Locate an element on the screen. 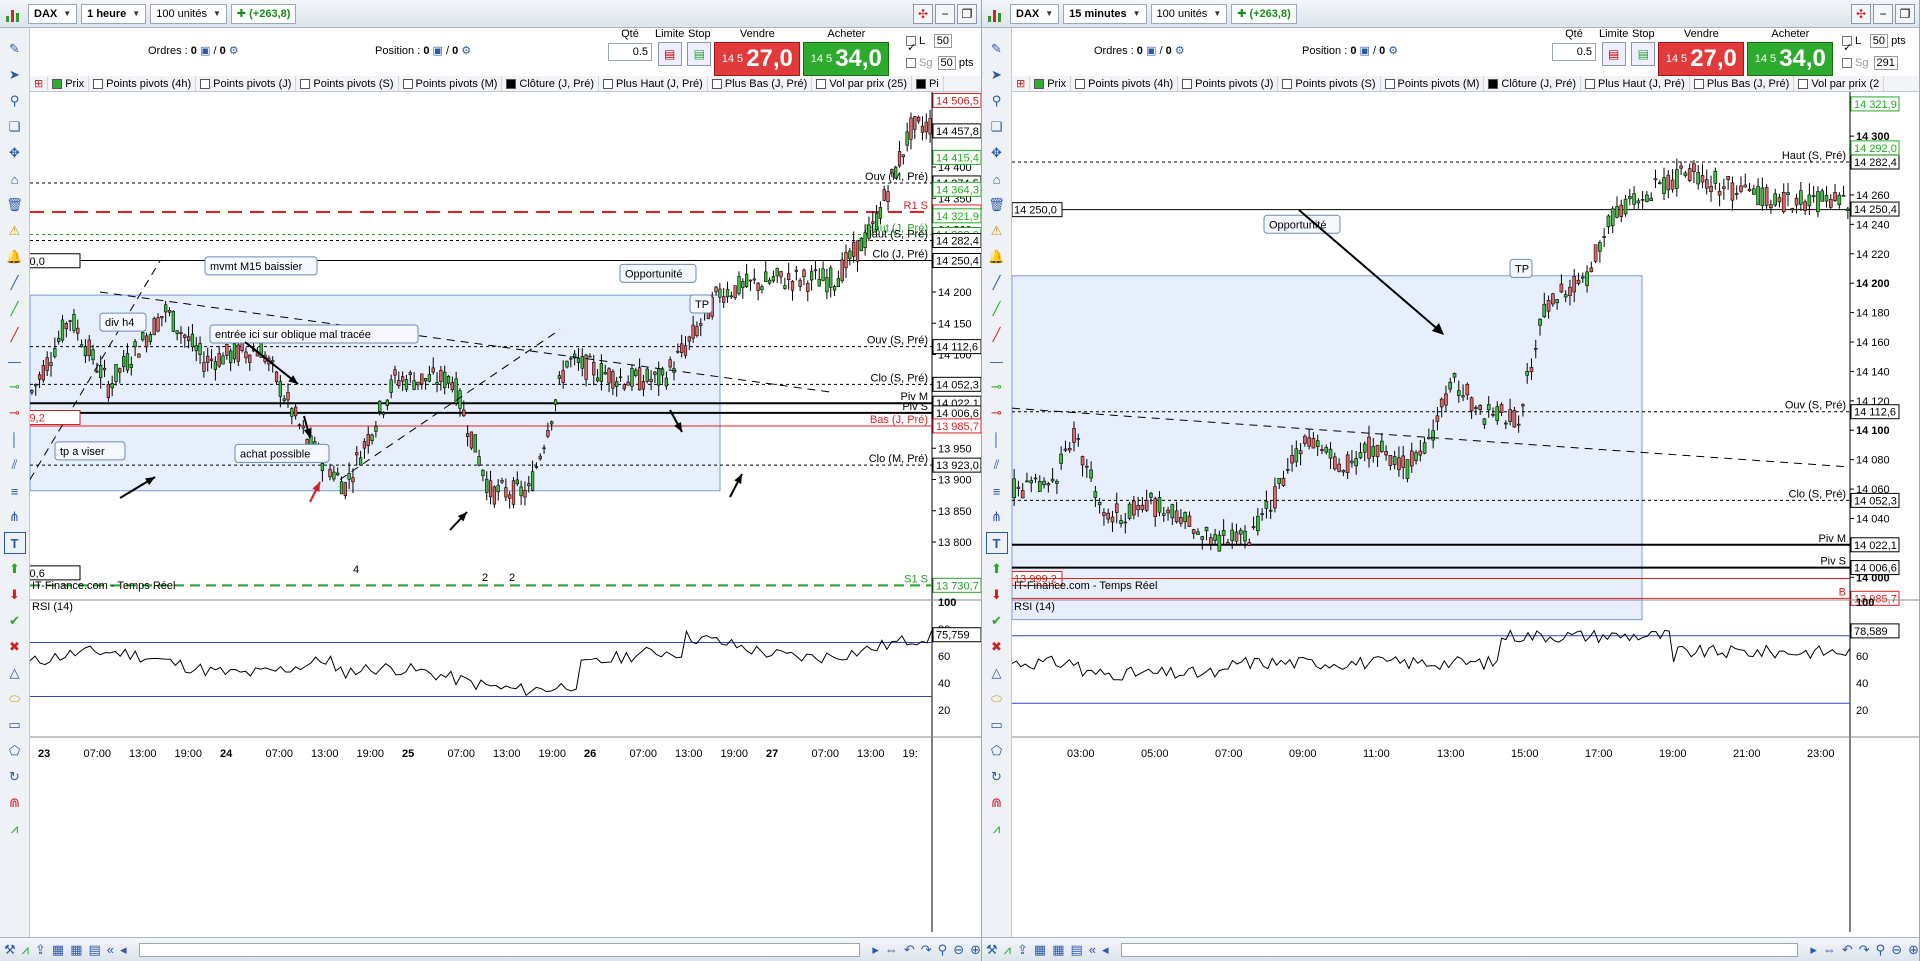 The image size is (1920, 961). check-icon: ✔ is located at coordinates (997, 621).